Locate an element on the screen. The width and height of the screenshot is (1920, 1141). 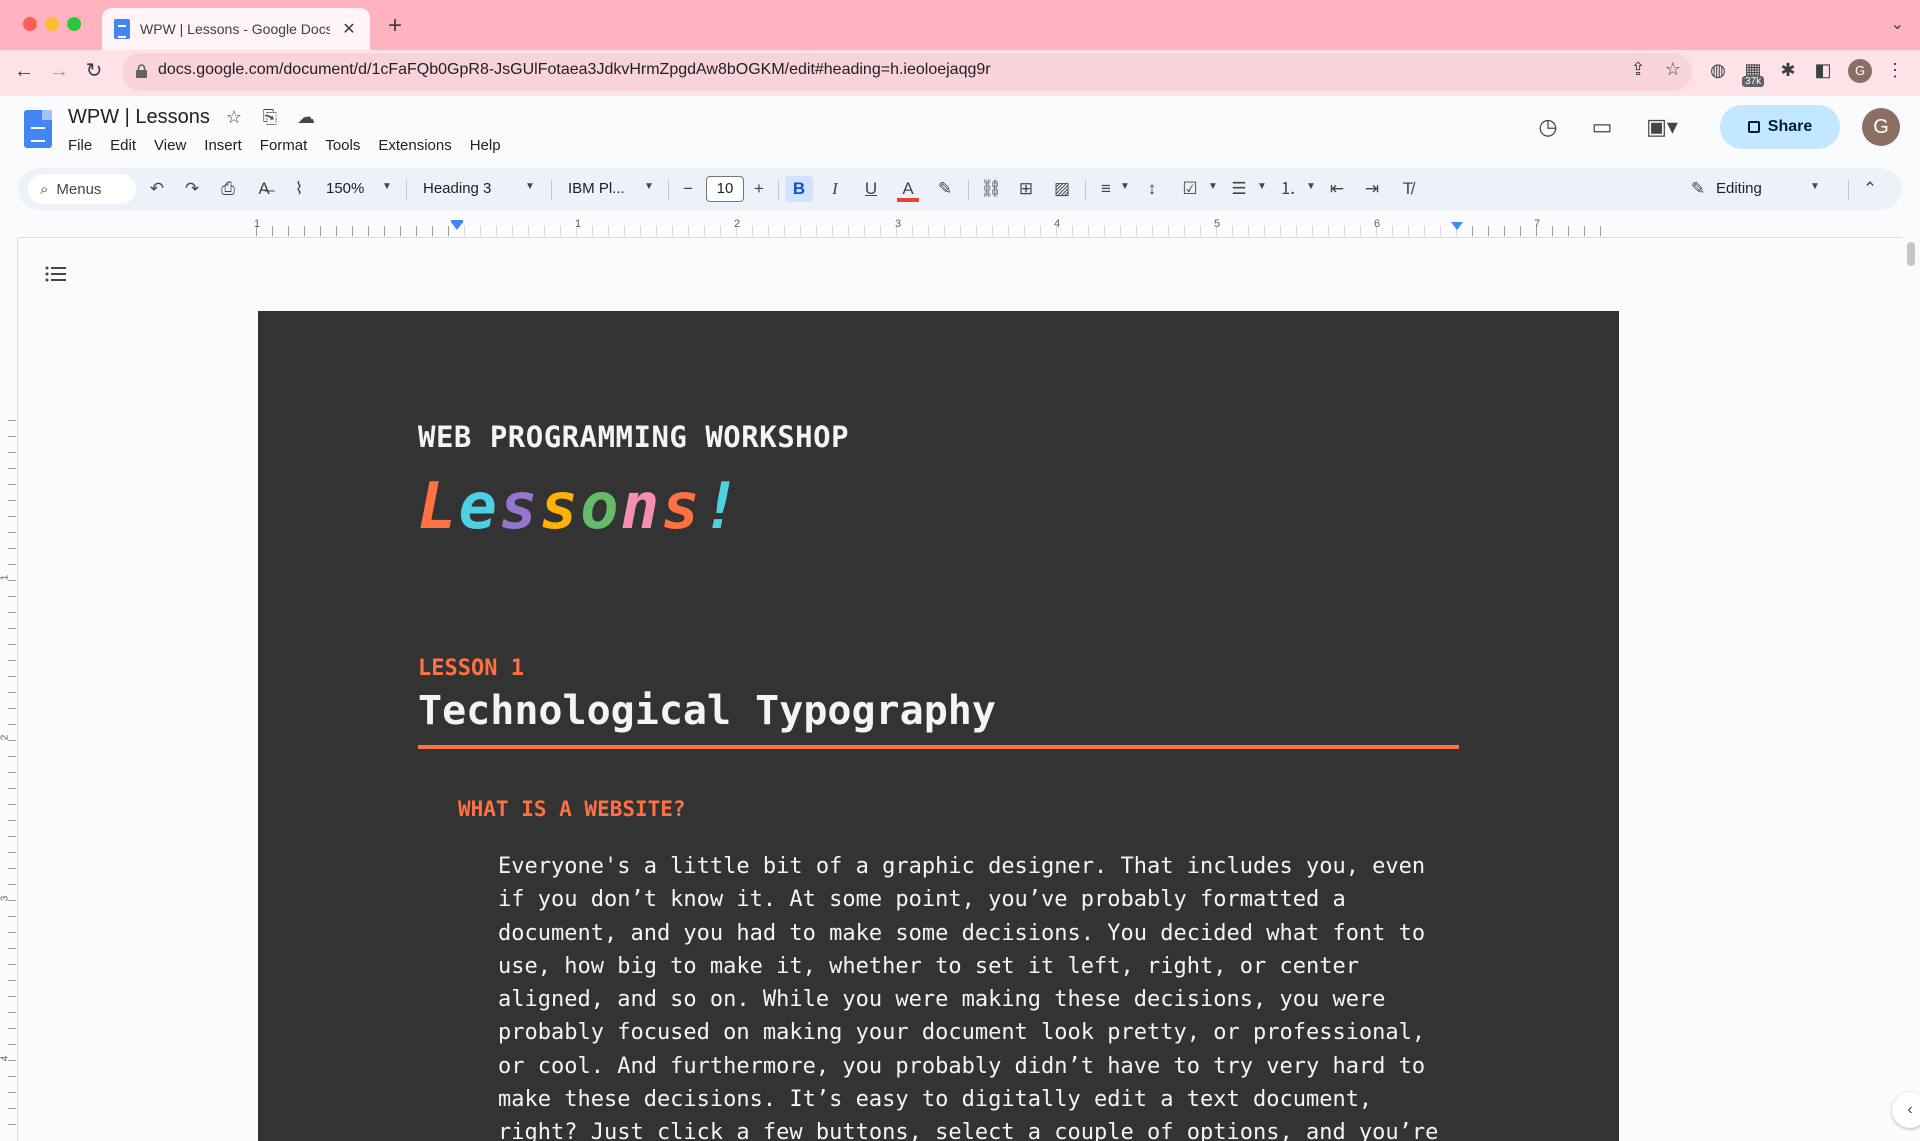
style-select: Heading 3 is located at coordinates (473, 189).